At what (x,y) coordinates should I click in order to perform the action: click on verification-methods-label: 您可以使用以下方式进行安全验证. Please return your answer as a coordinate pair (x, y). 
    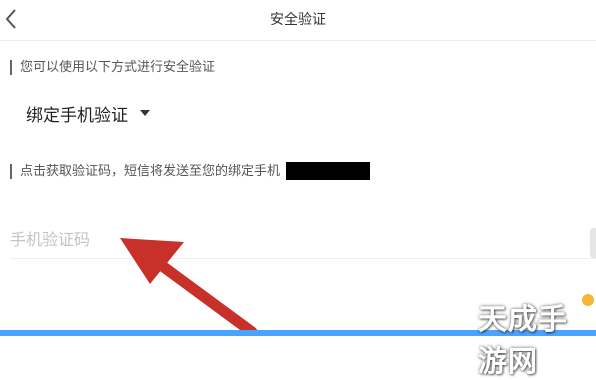
    Looking at the image, I should click on (112, 67).